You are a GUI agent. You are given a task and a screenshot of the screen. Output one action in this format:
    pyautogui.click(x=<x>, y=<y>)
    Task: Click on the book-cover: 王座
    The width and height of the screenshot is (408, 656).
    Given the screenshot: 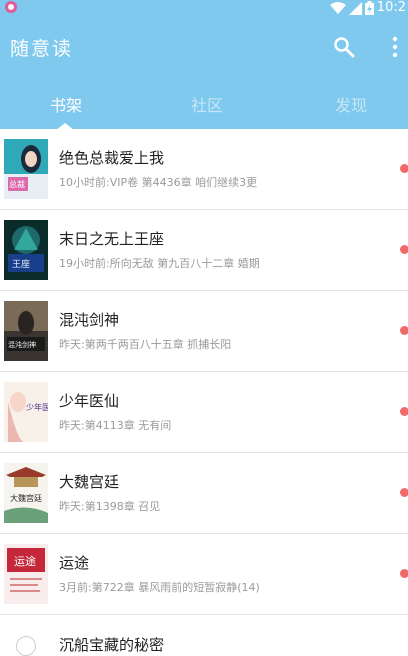 What is the action you would take?
    pyautogui.click(x=26, y=250)
    